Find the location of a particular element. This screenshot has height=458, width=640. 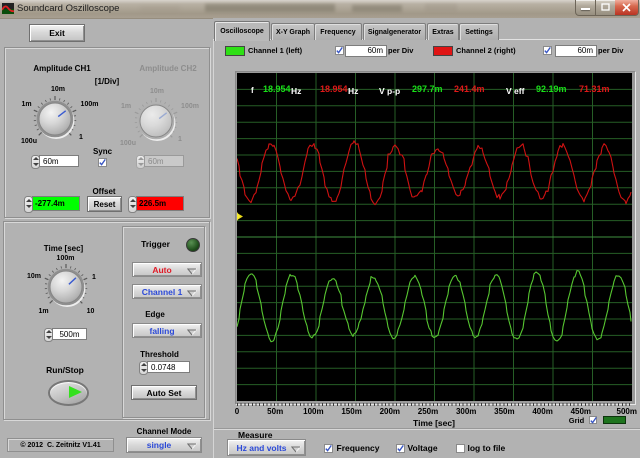

svg-text: 92.19m is located at coordinates (551, 89).